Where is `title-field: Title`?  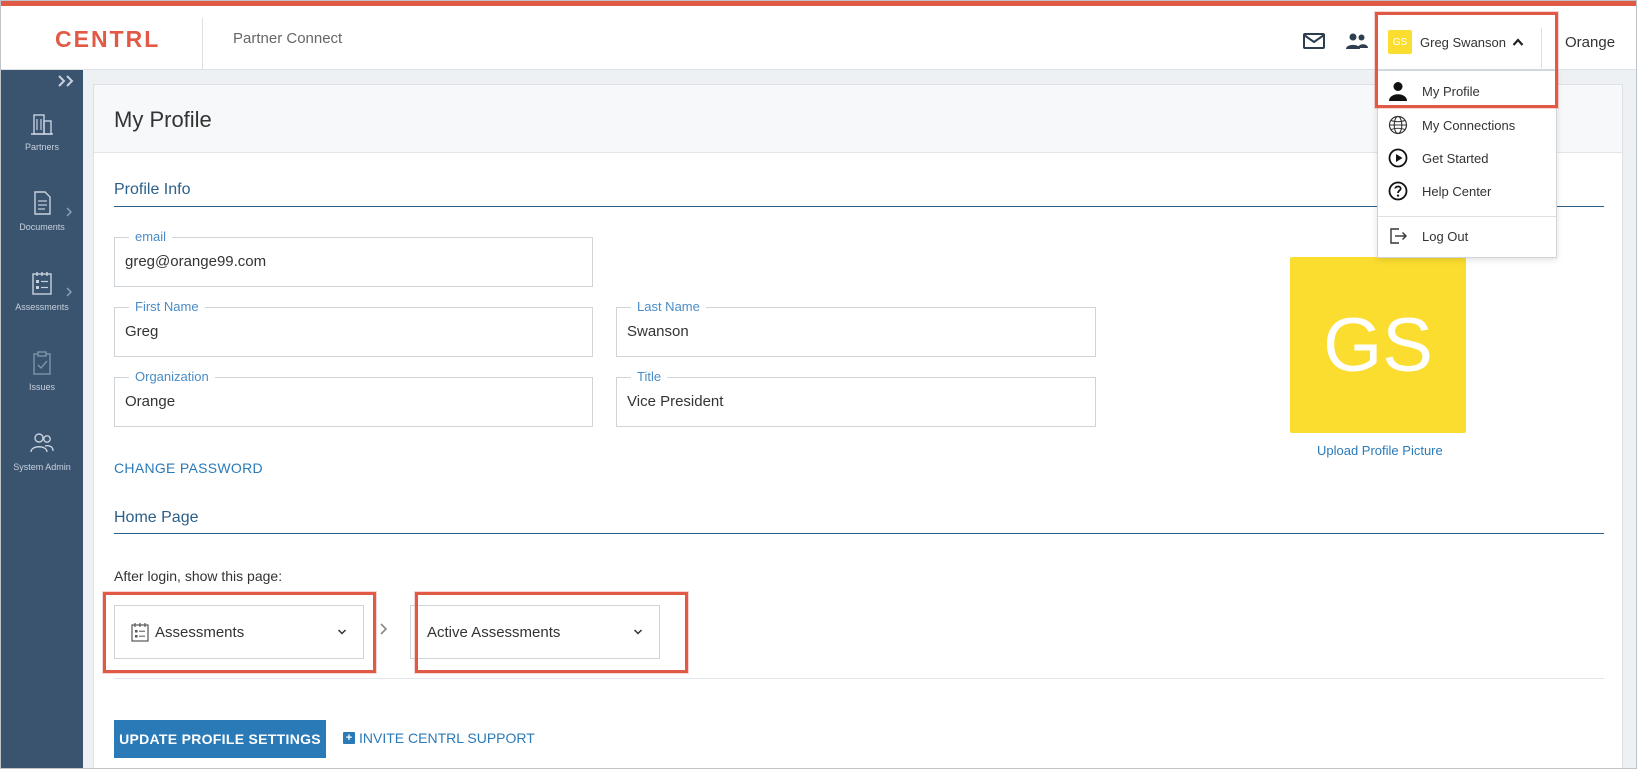 title-field: Title is located at coordinates (856, 398).